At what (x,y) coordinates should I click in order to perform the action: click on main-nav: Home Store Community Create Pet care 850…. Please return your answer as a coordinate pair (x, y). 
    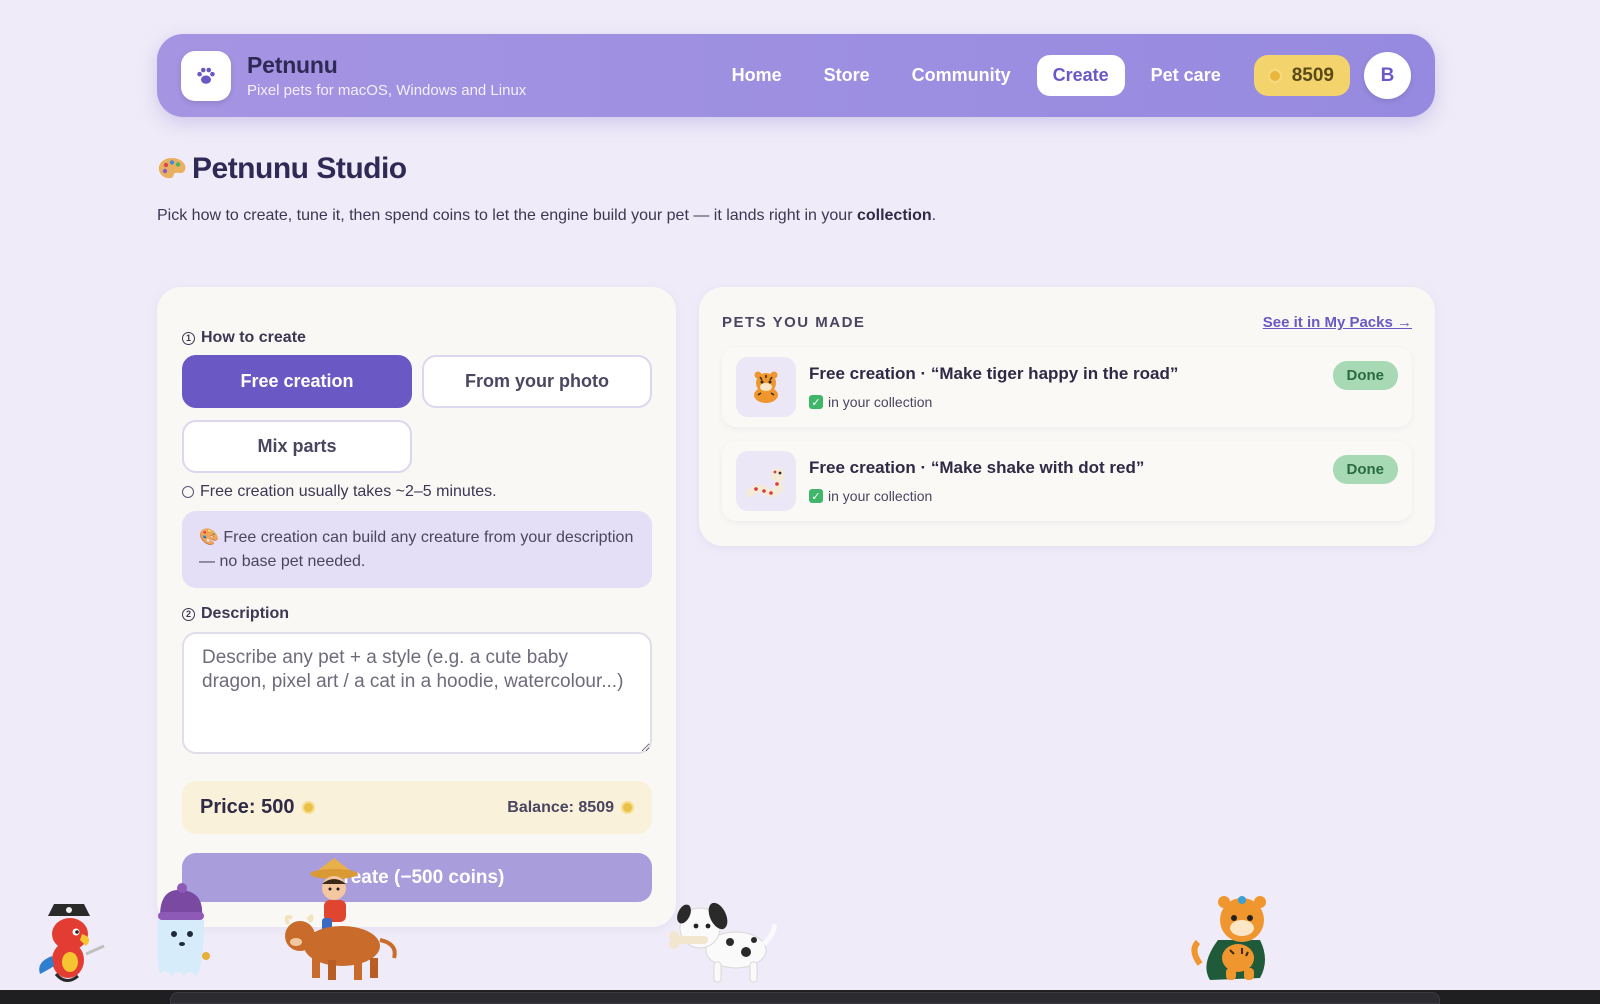
    Looking at the image, I should click on (1061, 75).